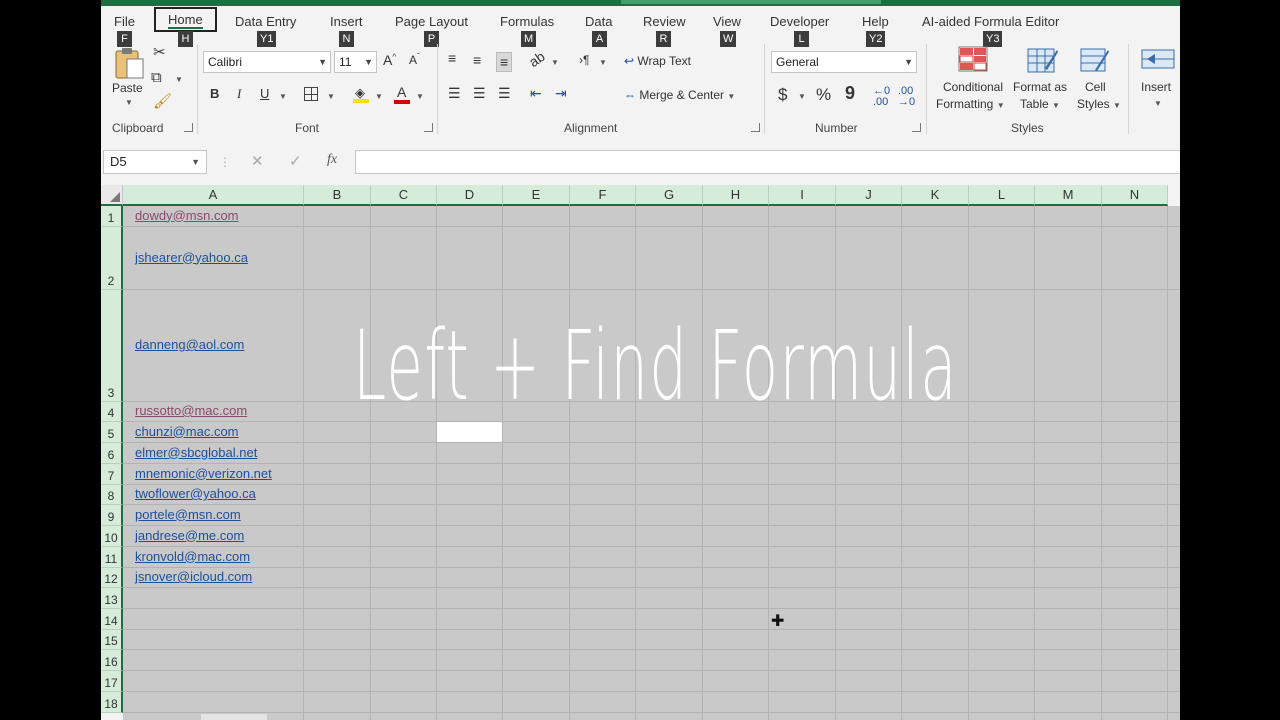  What do you see at coordinates (112, 412) in the screenshot?
I see `row-header-4: 4` at bounding box center [112, 412].